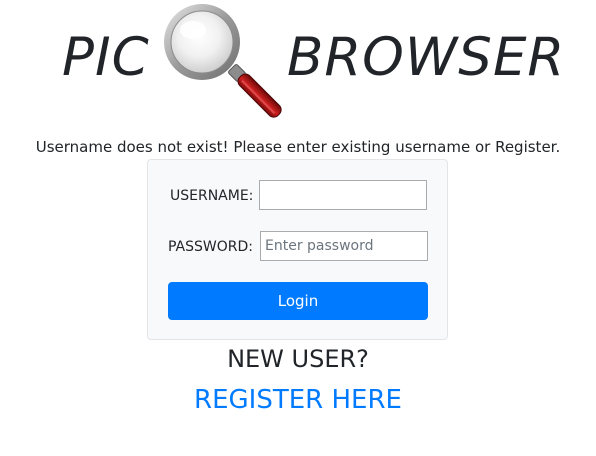 Image resolution: width=596 pixels, height=456 pixels. What do you see at coordinates (298, 400) in the screenshot?
I see `register-link: REGISTER HERE` at bounding box center [298, 400].